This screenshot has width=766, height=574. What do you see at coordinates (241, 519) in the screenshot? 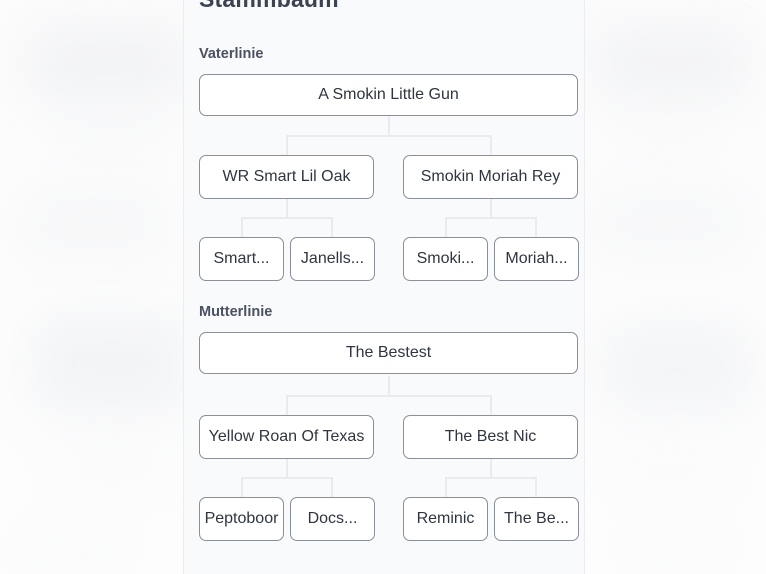
I see `pedigree-node-dam-gen3-1: Peptoboor` at bounding box center [241, 519].